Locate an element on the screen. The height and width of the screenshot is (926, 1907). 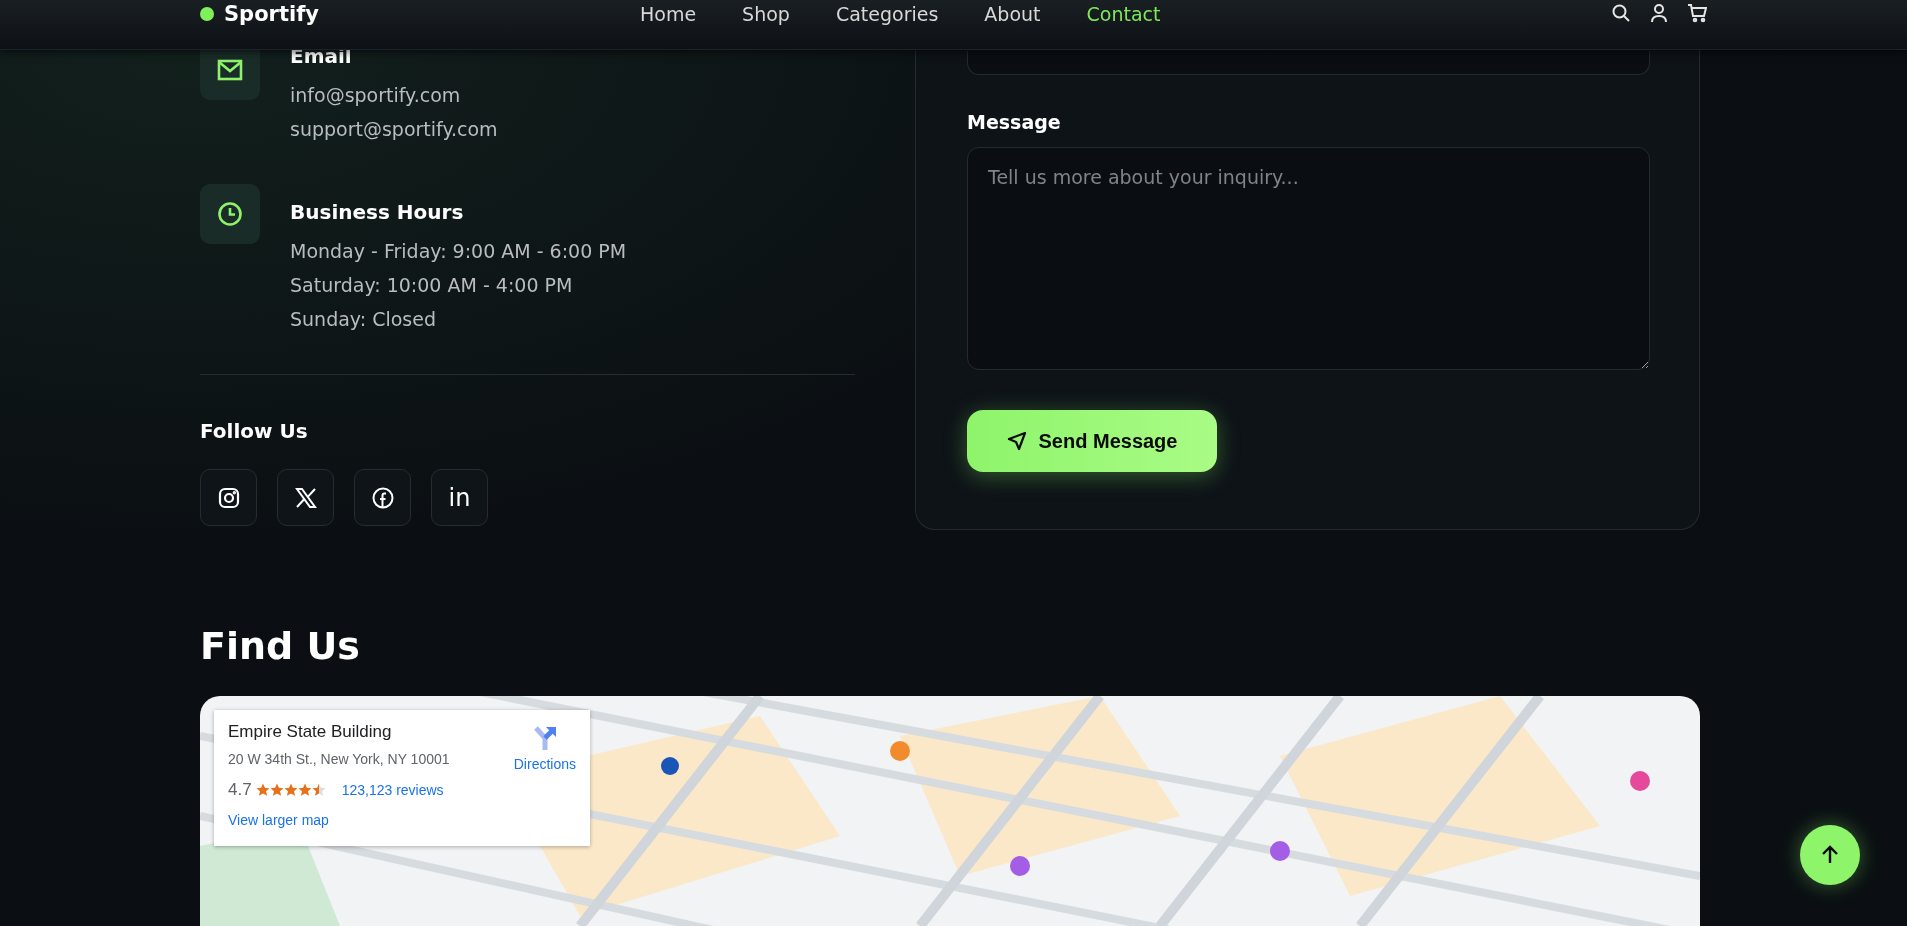
mail-icon is located at coordinates (230, 70).